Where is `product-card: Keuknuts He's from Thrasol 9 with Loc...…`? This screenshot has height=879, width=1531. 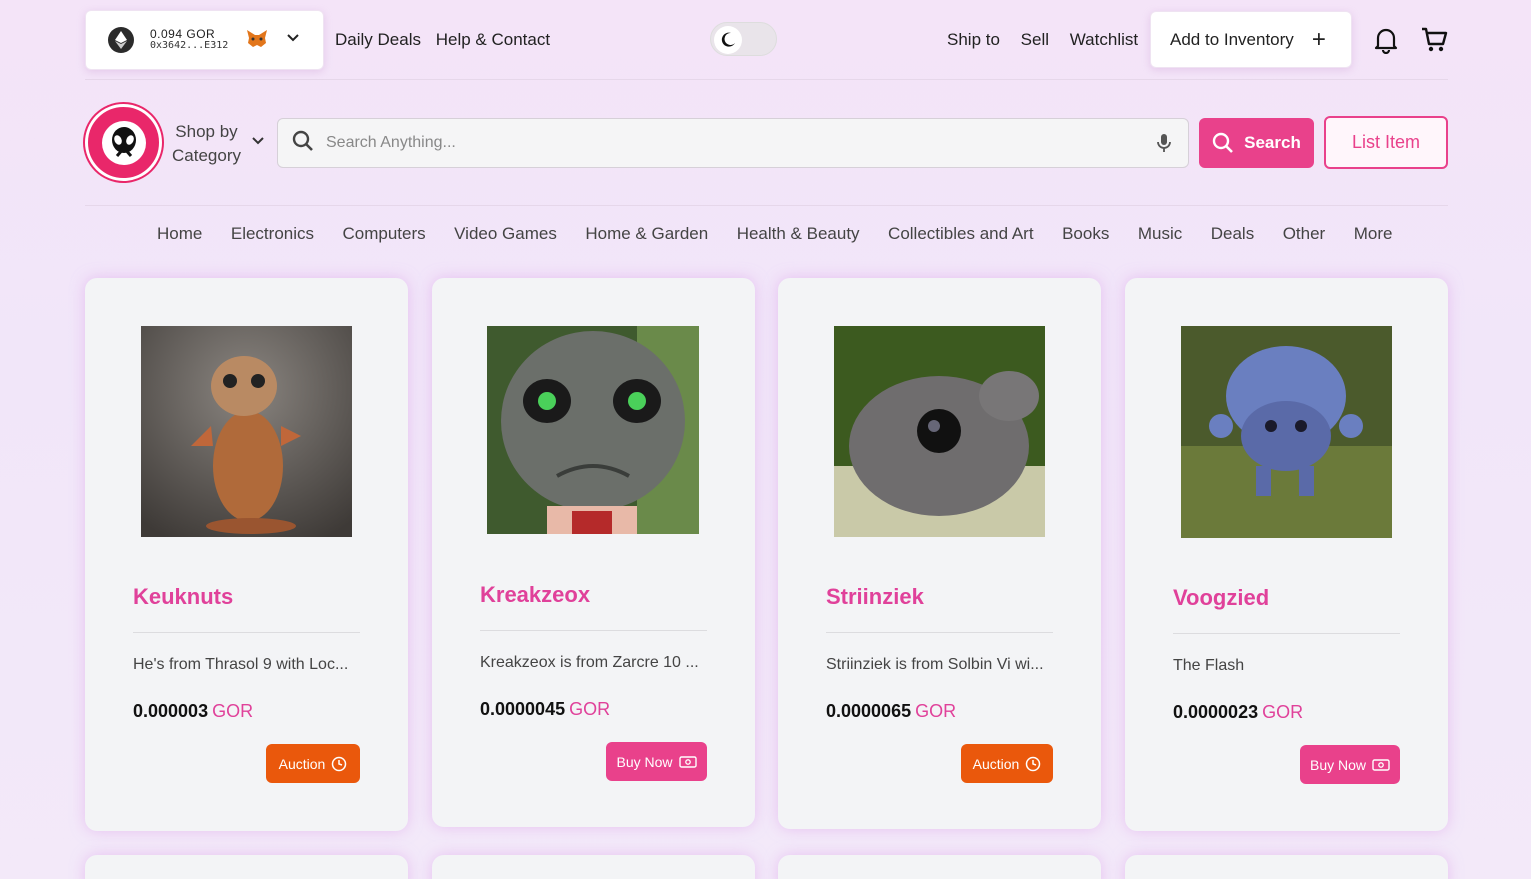
product-card: Keuknuts He's from Thrasol 9 with Loc...… is located at coordinates (246, 554).